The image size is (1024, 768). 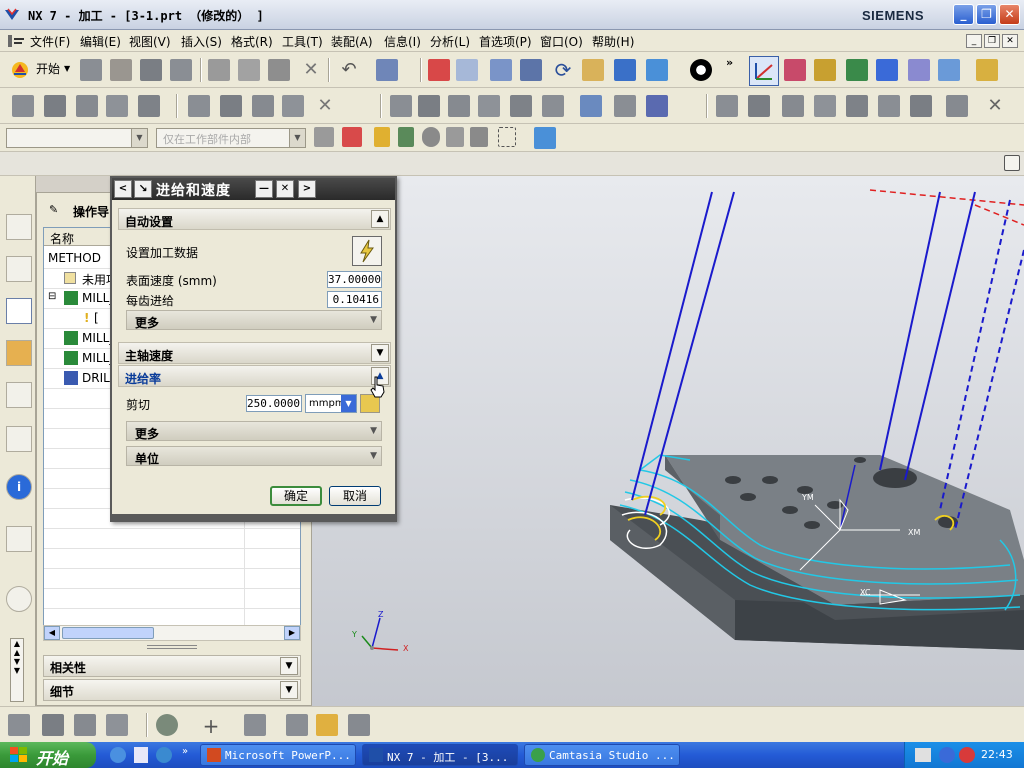 I want to click on expand-minus-icon: ⊟, so click(x=52, y=296).